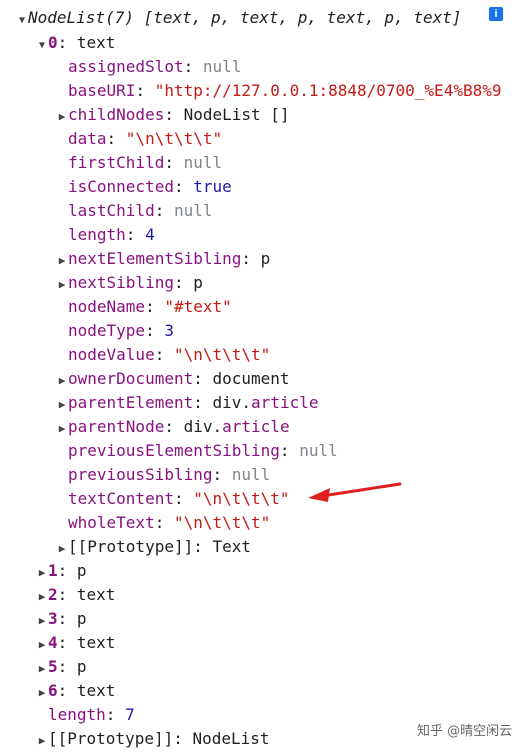  I want to click on property-value: NodeList [], so click(236, 114).